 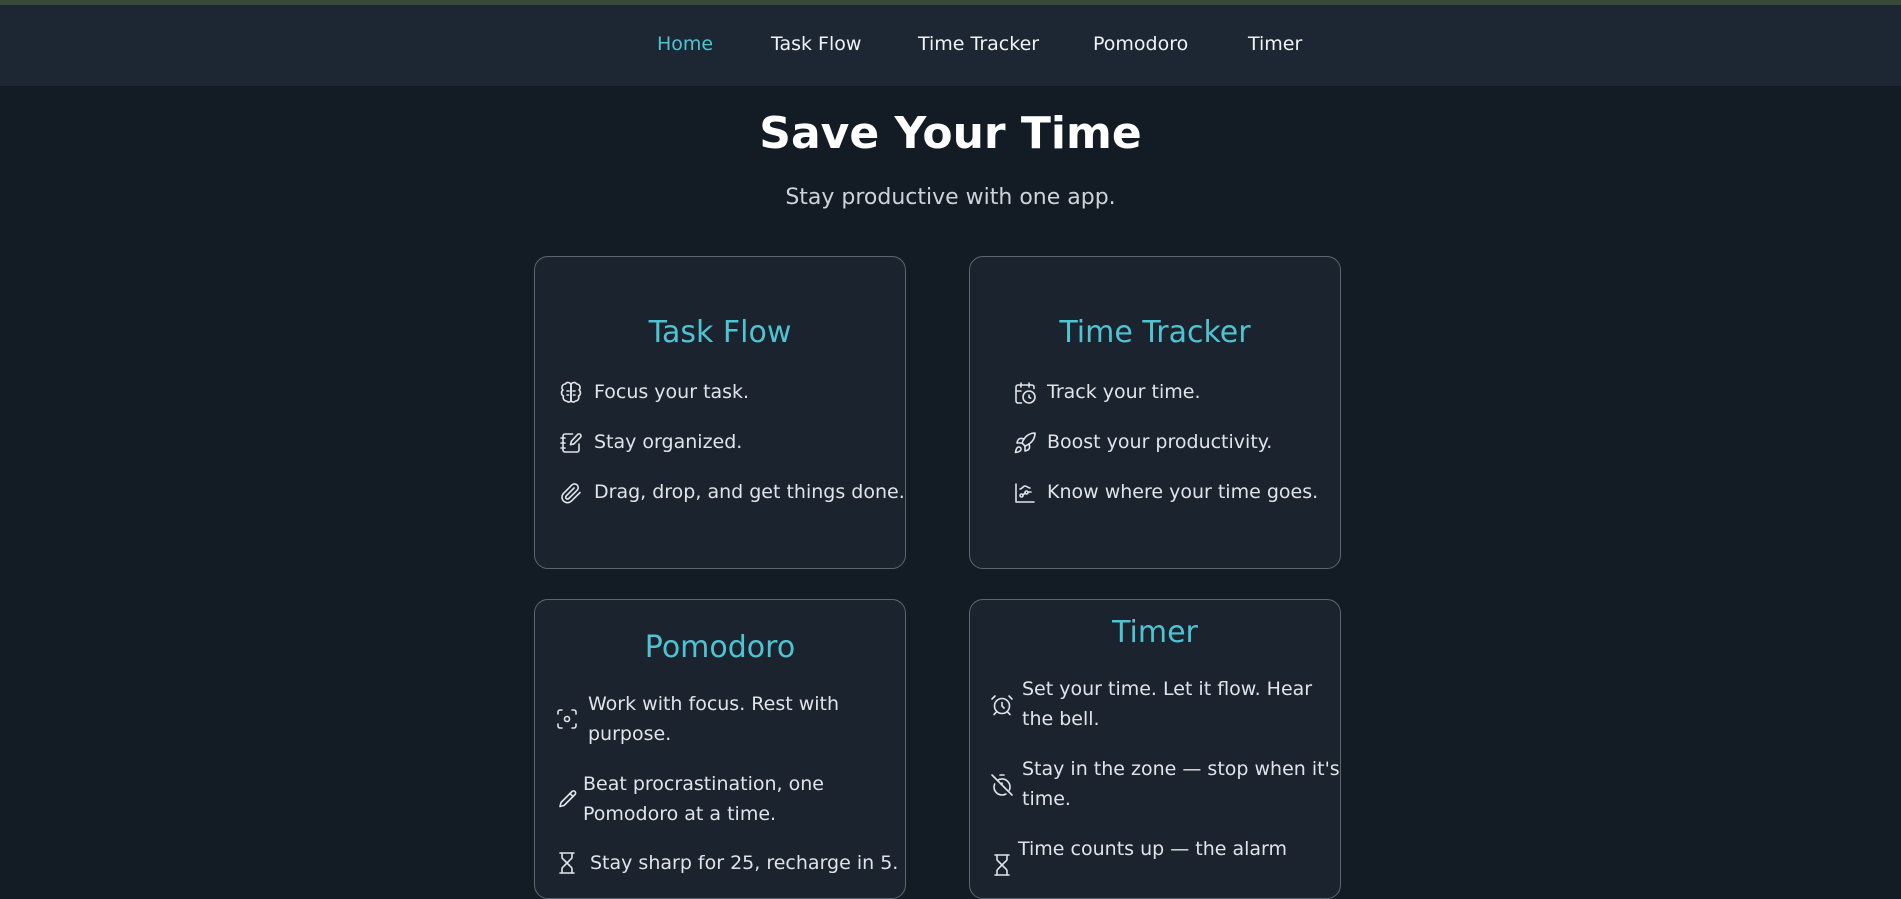 I want to click on page-subtitle: Stay productive with one app., so click(x=950, y=197).